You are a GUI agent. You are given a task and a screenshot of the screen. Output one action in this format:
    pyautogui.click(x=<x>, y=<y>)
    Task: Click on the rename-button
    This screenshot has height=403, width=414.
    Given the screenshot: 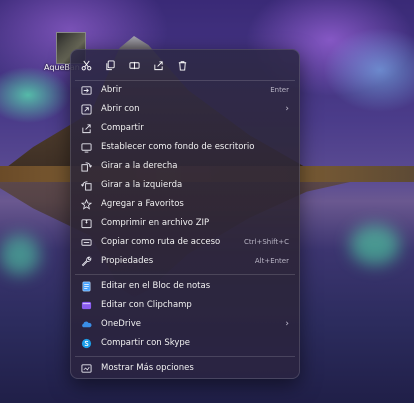 What is the action you would take?
    pyautogui.click(x=134, y=65)
    